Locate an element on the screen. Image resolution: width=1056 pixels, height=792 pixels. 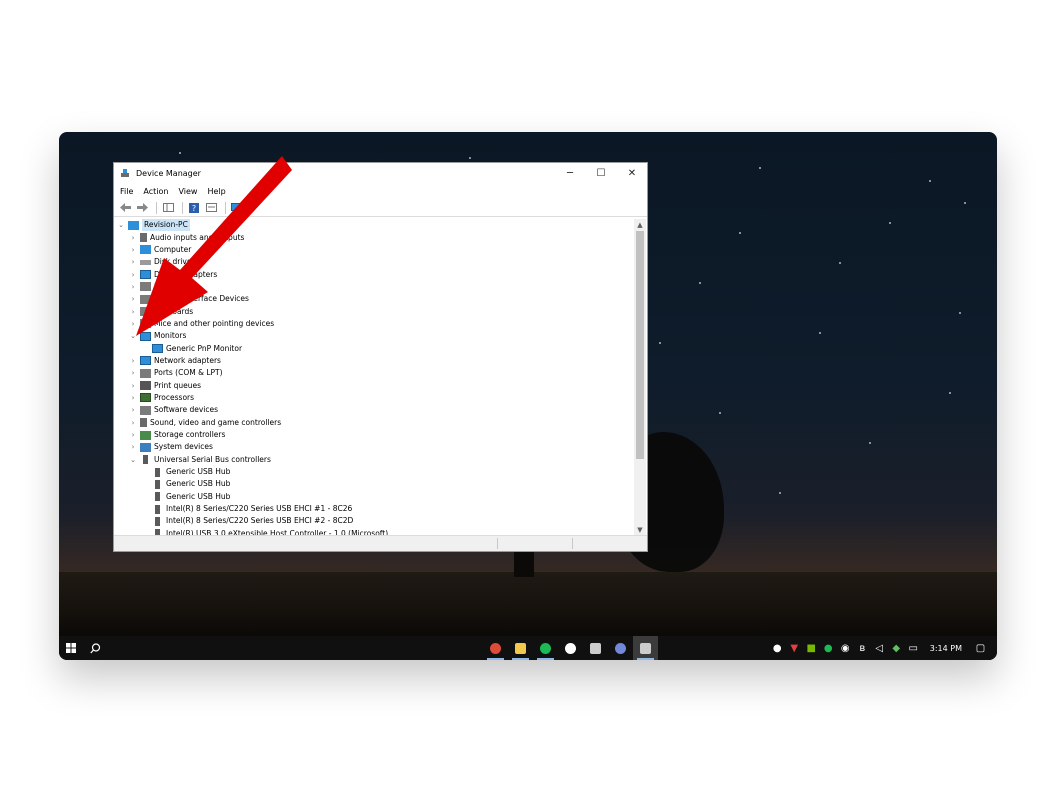
menu-action: Action is located at coordinates (155, 191).